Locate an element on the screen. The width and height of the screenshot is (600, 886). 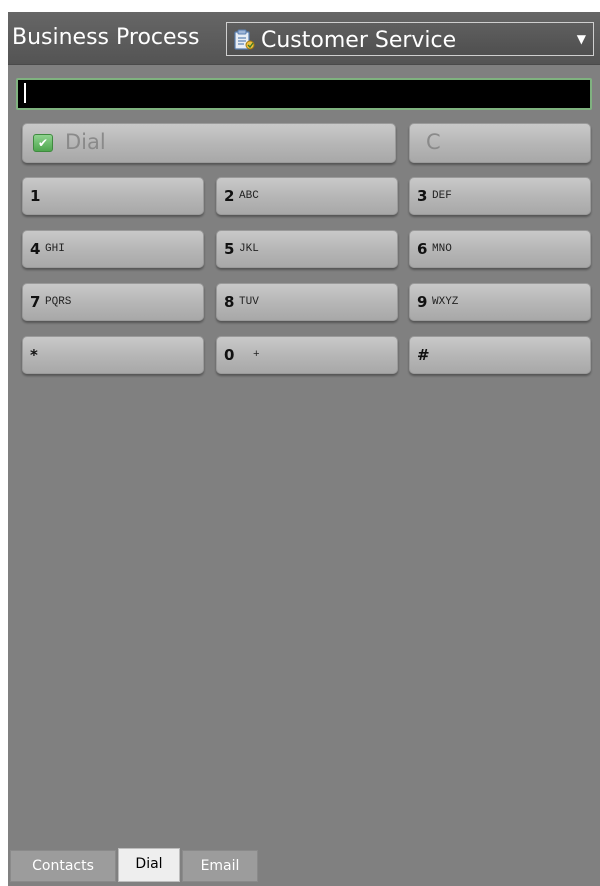
key-letters: + is located at coordinates (256, 355).